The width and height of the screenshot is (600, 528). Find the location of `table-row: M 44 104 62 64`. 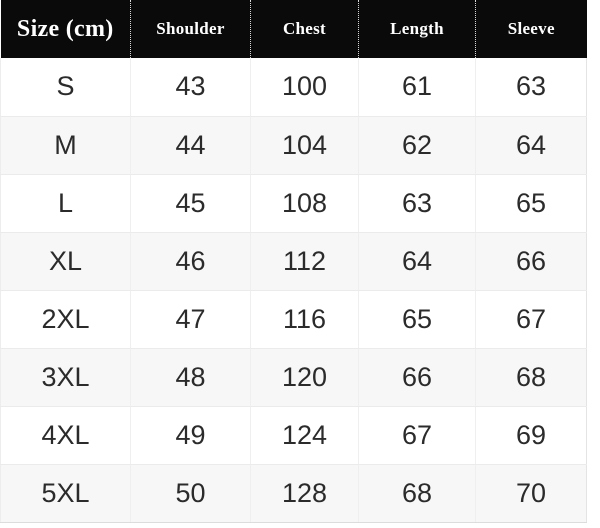

table-row: M 44 104 62 64 is located at coordinates (293, 145).